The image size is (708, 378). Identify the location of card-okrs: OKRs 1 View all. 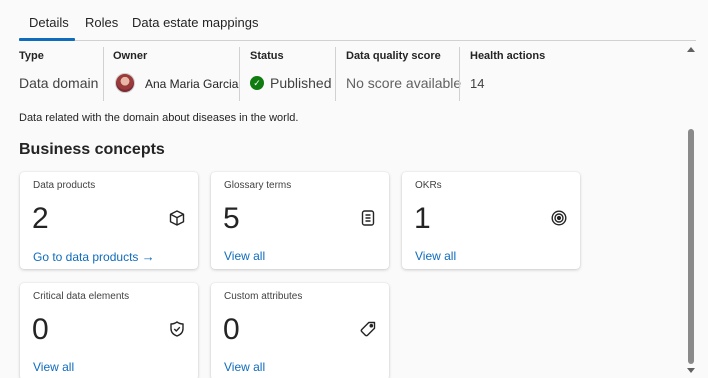
(491, 220).